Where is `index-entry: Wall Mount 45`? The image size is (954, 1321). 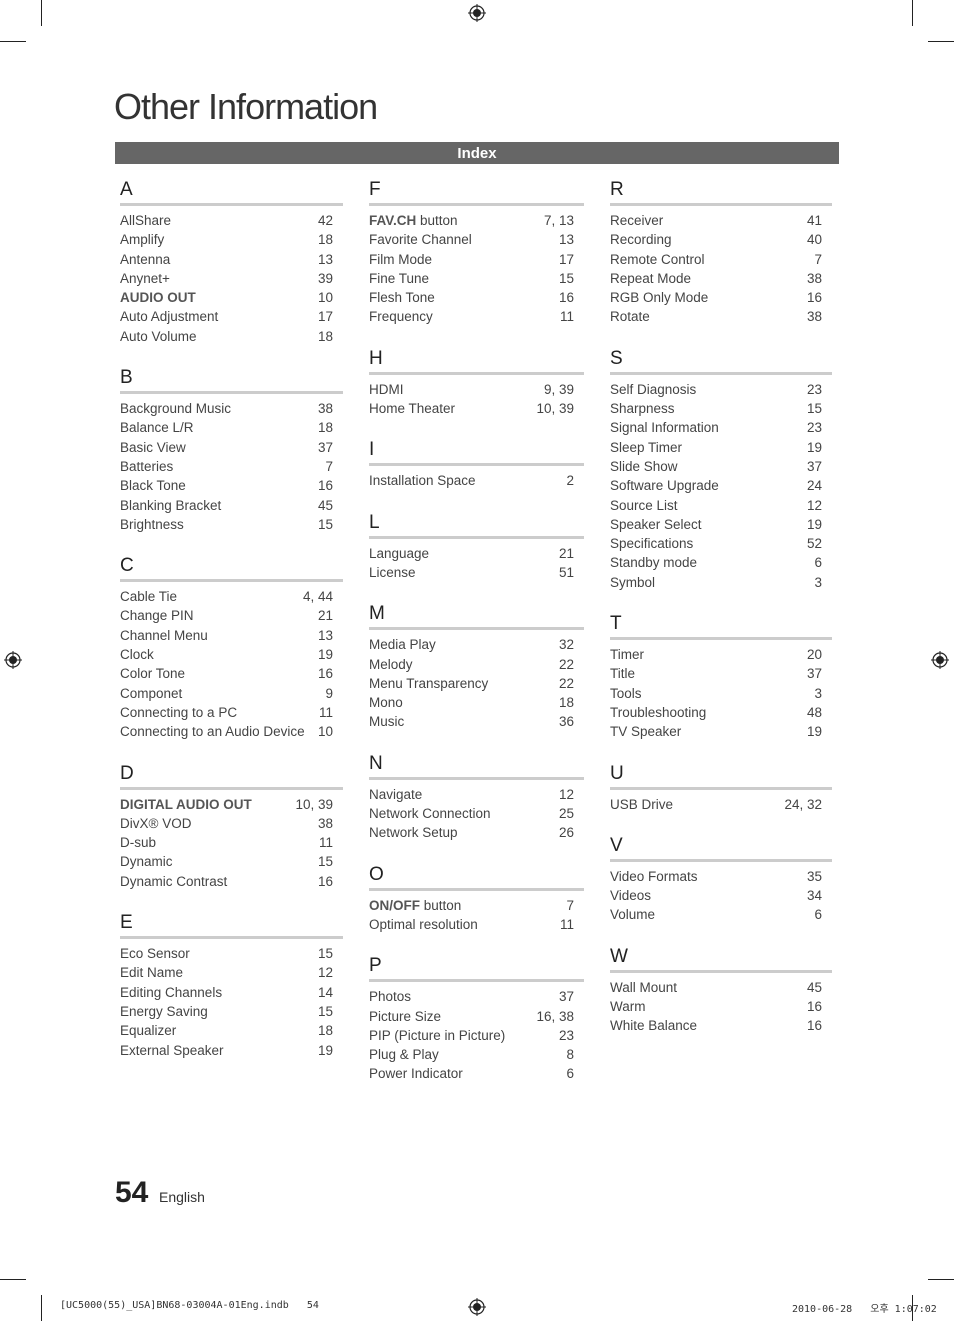
index-entry: Wall Mount 45 is located at coordinates (721, 987).